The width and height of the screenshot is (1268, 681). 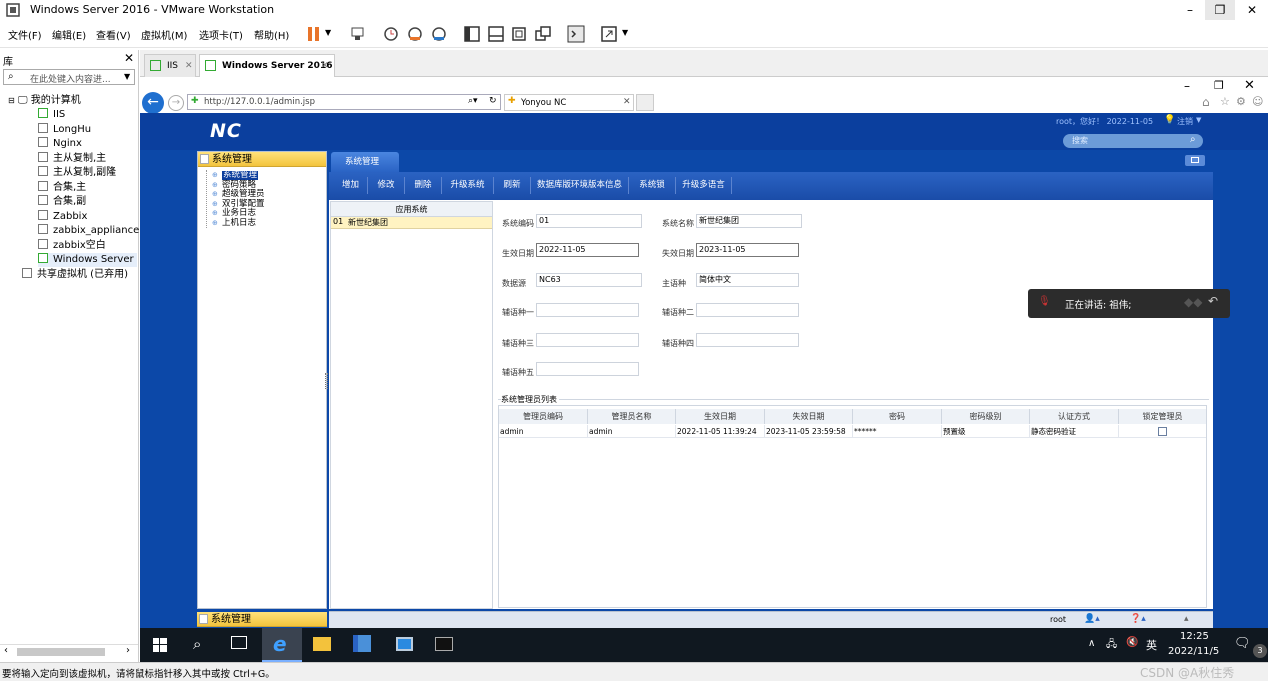 I want to click on scroll-right-icon: ›, so click(x=128, y=650).